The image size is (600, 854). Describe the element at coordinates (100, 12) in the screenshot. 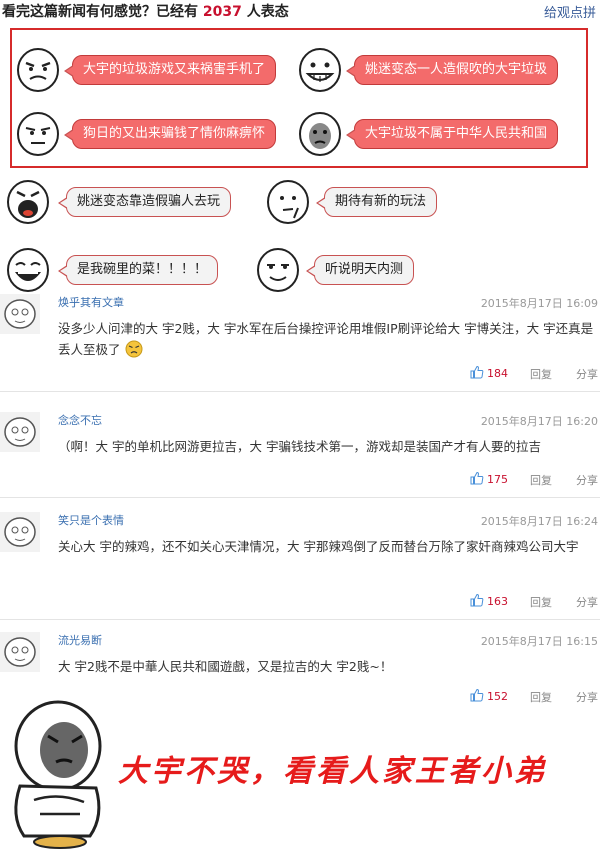

I see `reaction-prompt-prefix: 看完这篇新闻有何感觉？已经有` at that location.